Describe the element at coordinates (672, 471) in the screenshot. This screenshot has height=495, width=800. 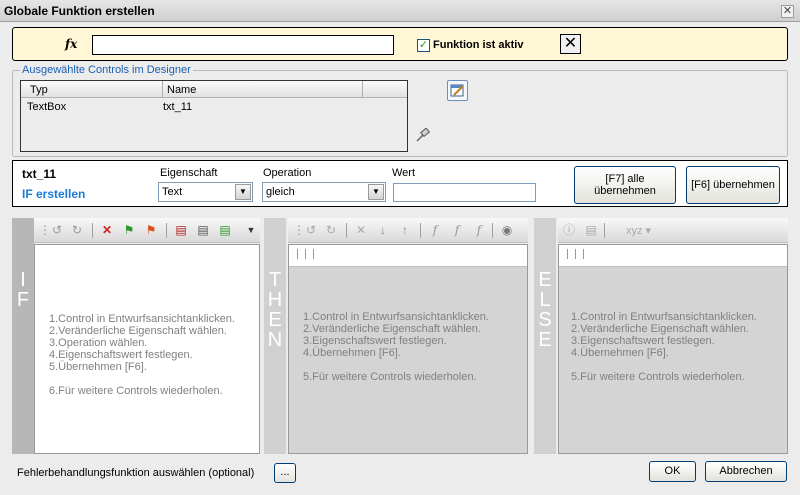
I see `ok-button: OK` at that location.